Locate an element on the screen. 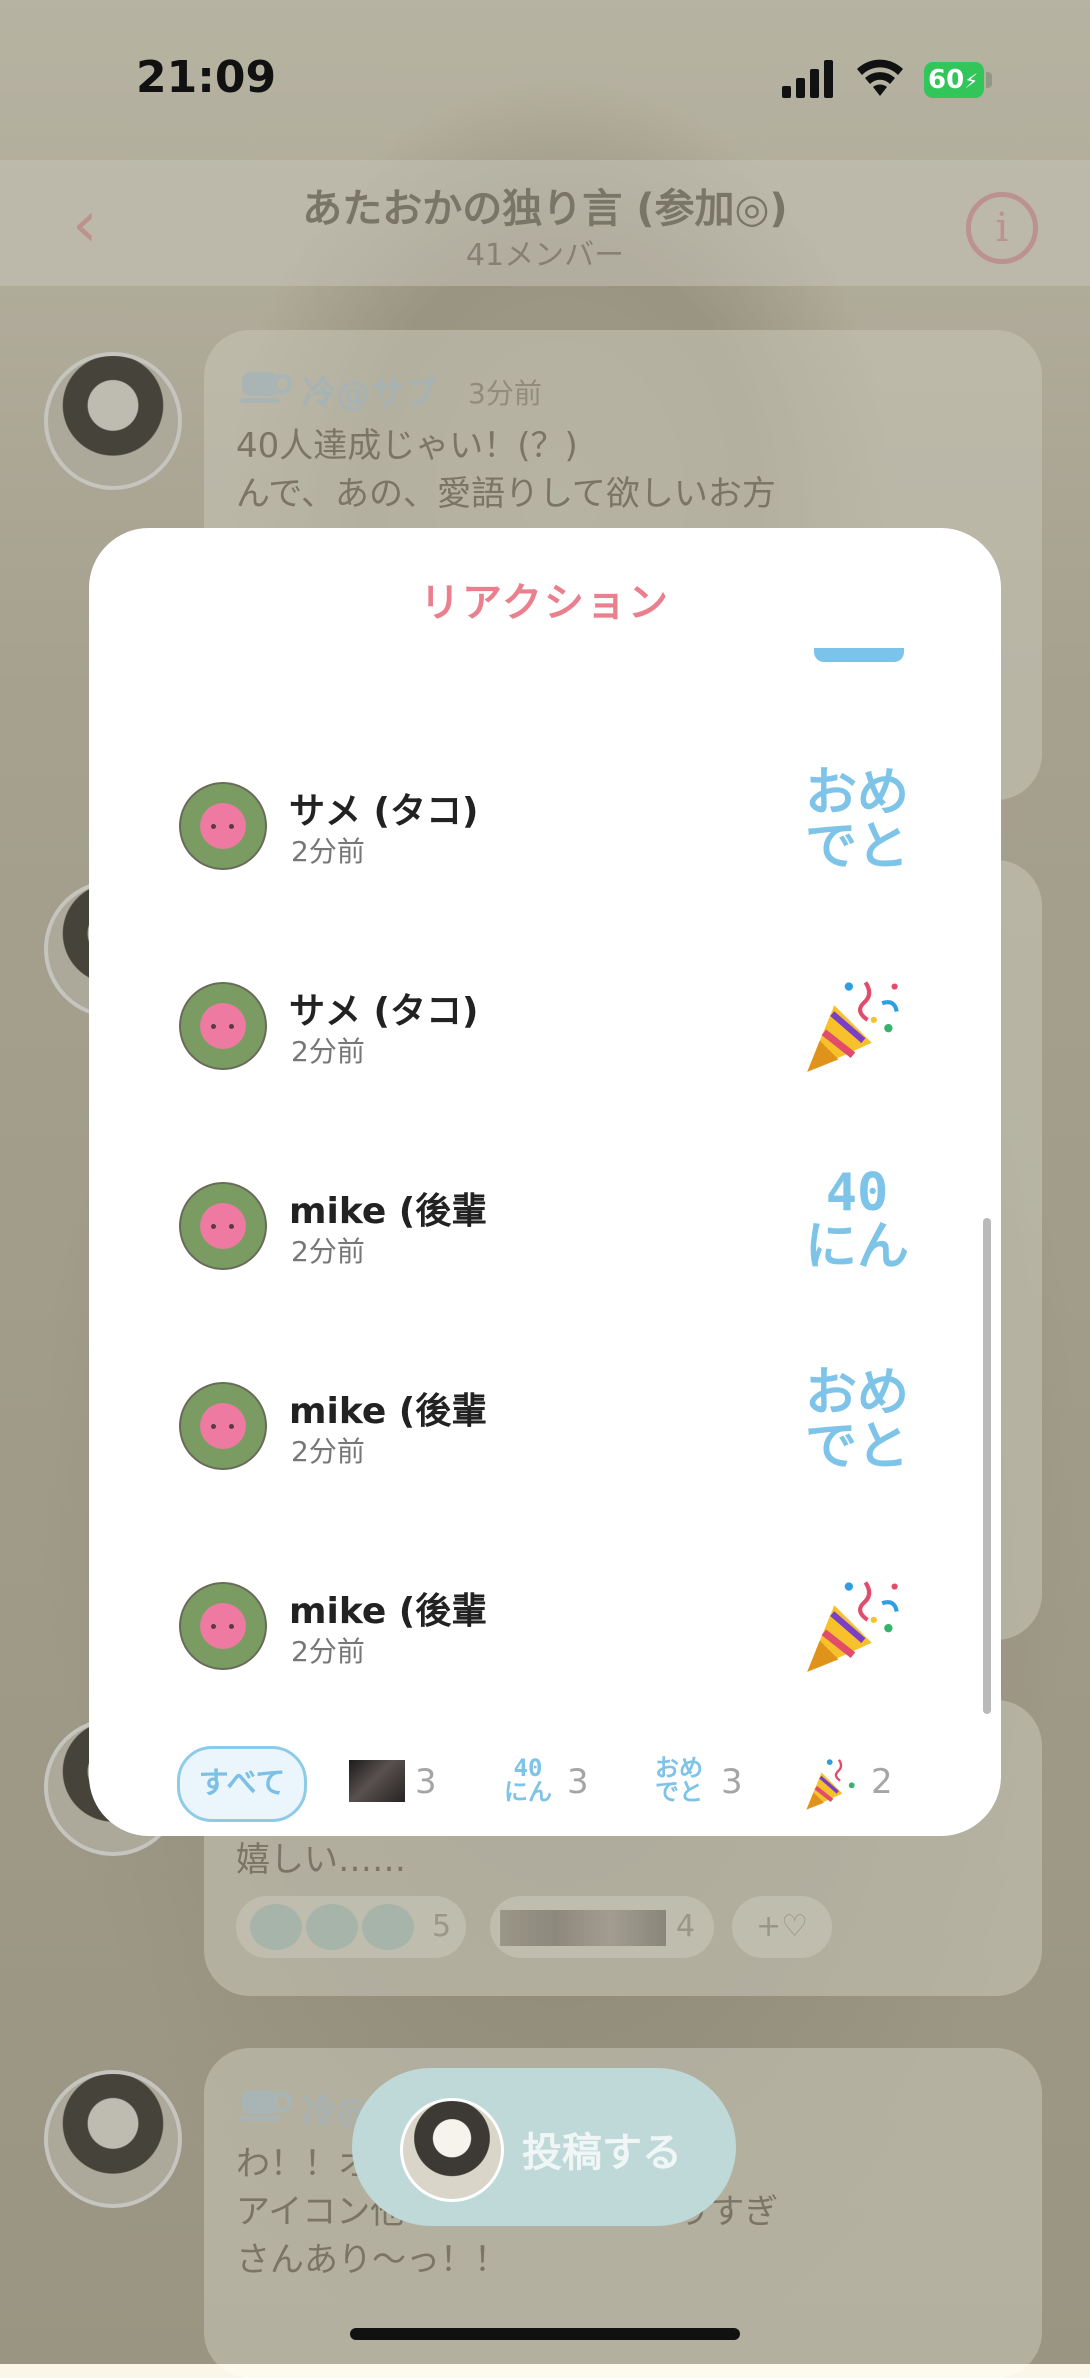 Image resolution: width=1090 pixels, height=2378 pixels. filter-count: 2 is located at coordinates (882, 1782).